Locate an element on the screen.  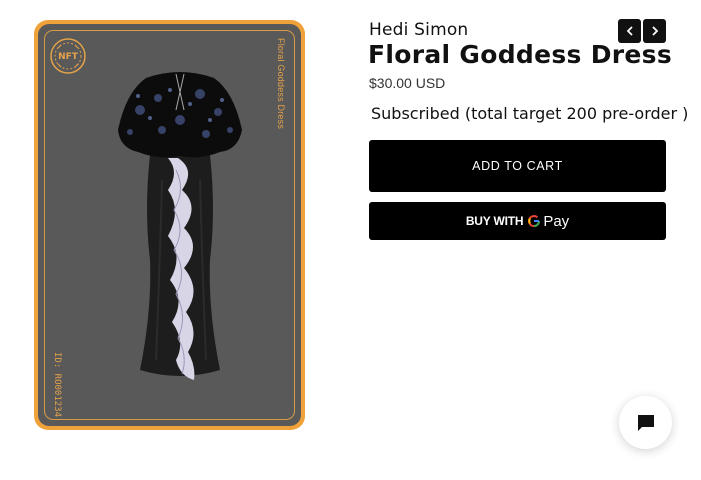
chat-bubble-icon is located at coordinates (645, 422).